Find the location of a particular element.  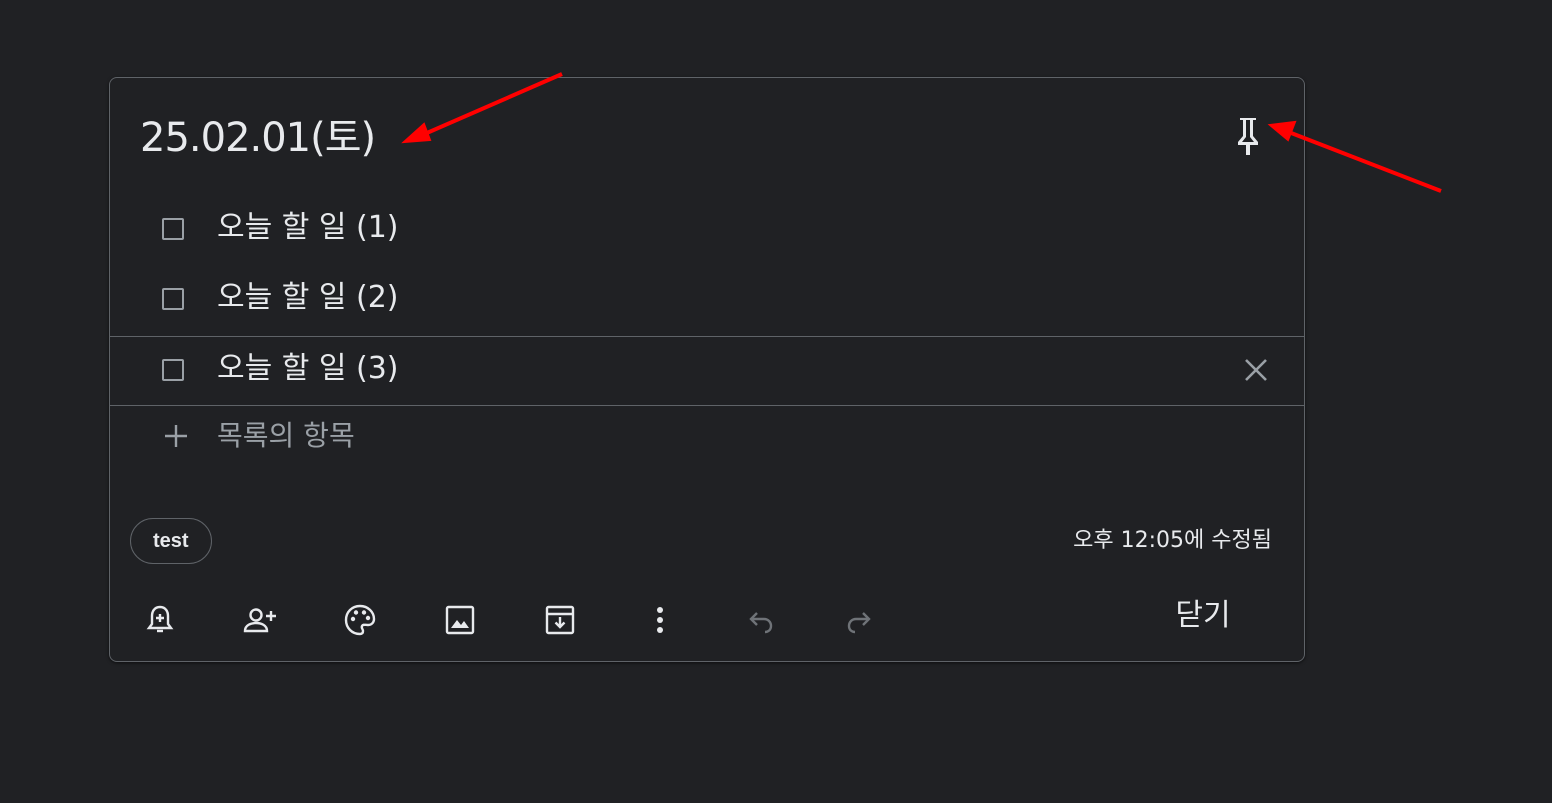

list-item-label: 오늘 할 일 (2) is located at coordinates (308, 298).